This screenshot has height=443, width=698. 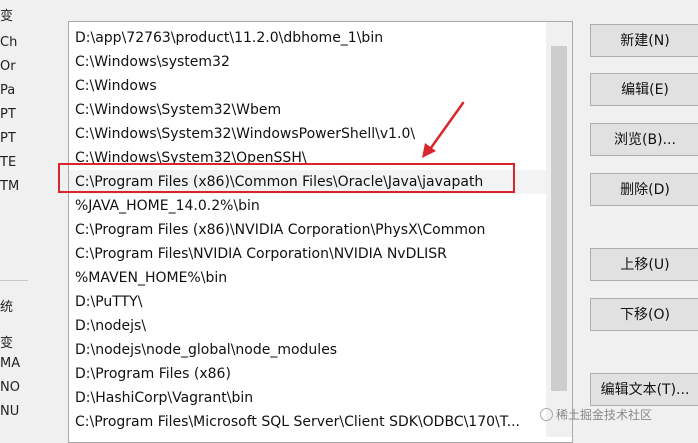 What do you see at coordinates (8, 90) in the screenshot?
I see `background-label: Pa` at bounding box center [8, 90].